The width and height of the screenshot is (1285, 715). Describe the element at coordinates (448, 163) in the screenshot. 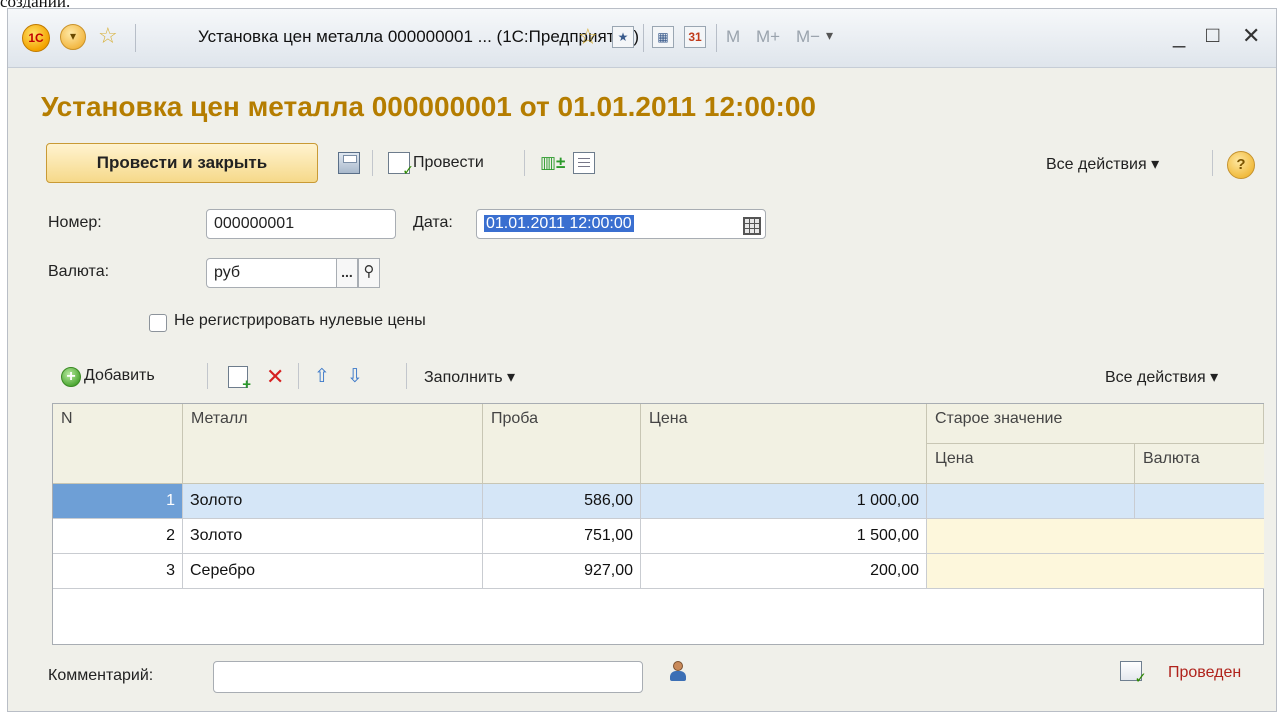

I see `post-button: Провести` at that location.